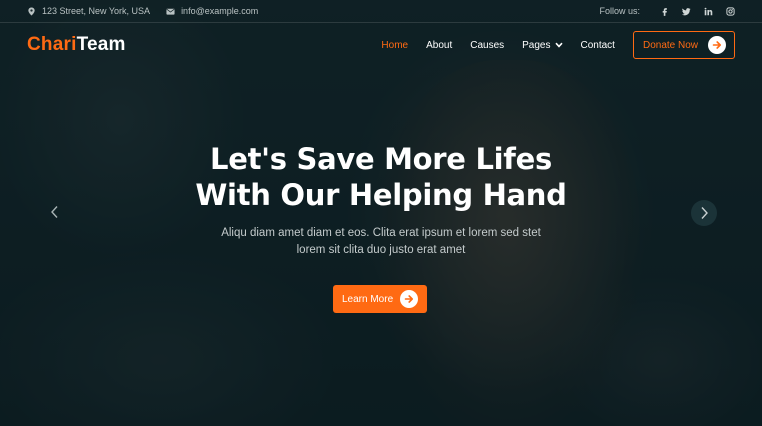  Describe the element at coordinates (394, 45) in the screenshot. I see `nav-home: Home` at that location.